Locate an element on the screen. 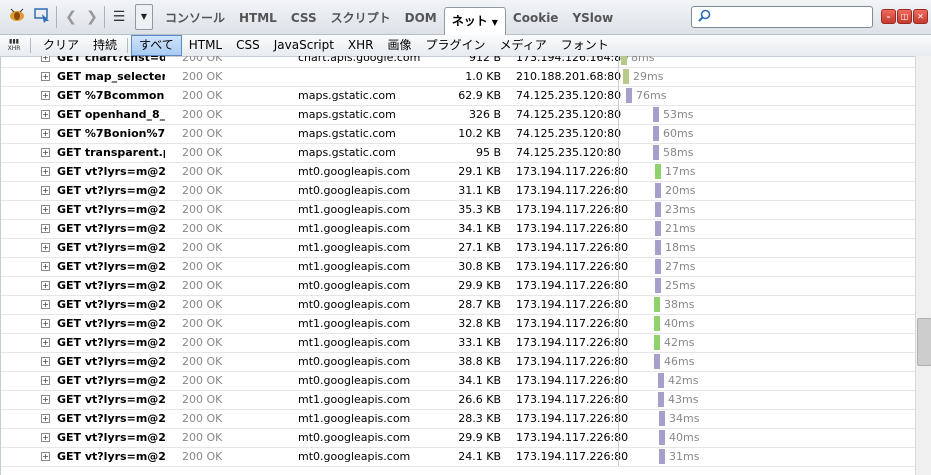 The image size is (931, 475). minimize-icon: – is located at coordinates (888, 16).